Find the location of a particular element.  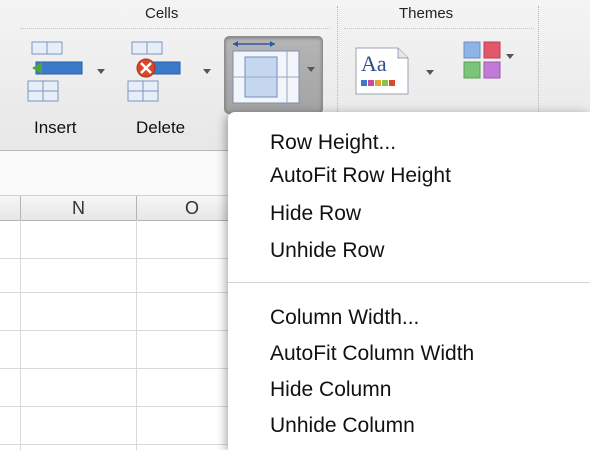

menu-item-hide-row: Hide Row is located at coordinates (315, 214).